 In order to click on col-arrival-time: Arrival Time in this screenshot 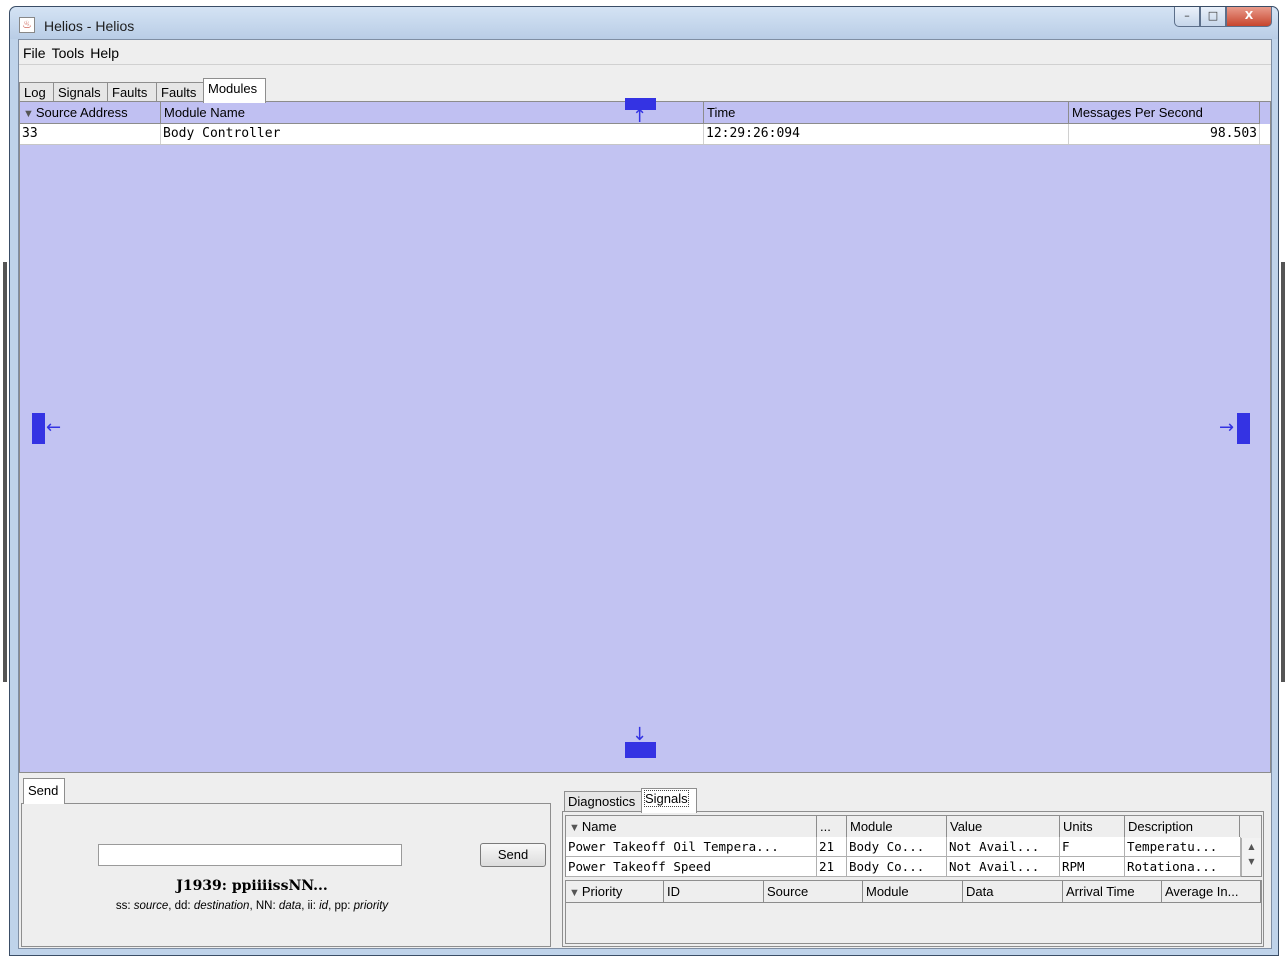, I will do `click(1112, 892)`.